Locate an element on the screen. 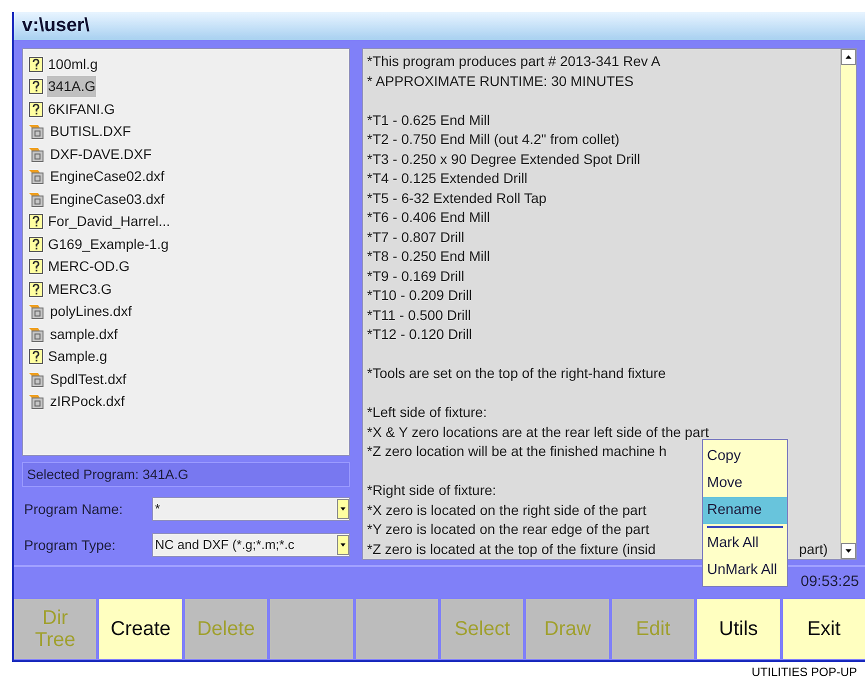  menu-item: Copy is located at coordinates (745, 456).